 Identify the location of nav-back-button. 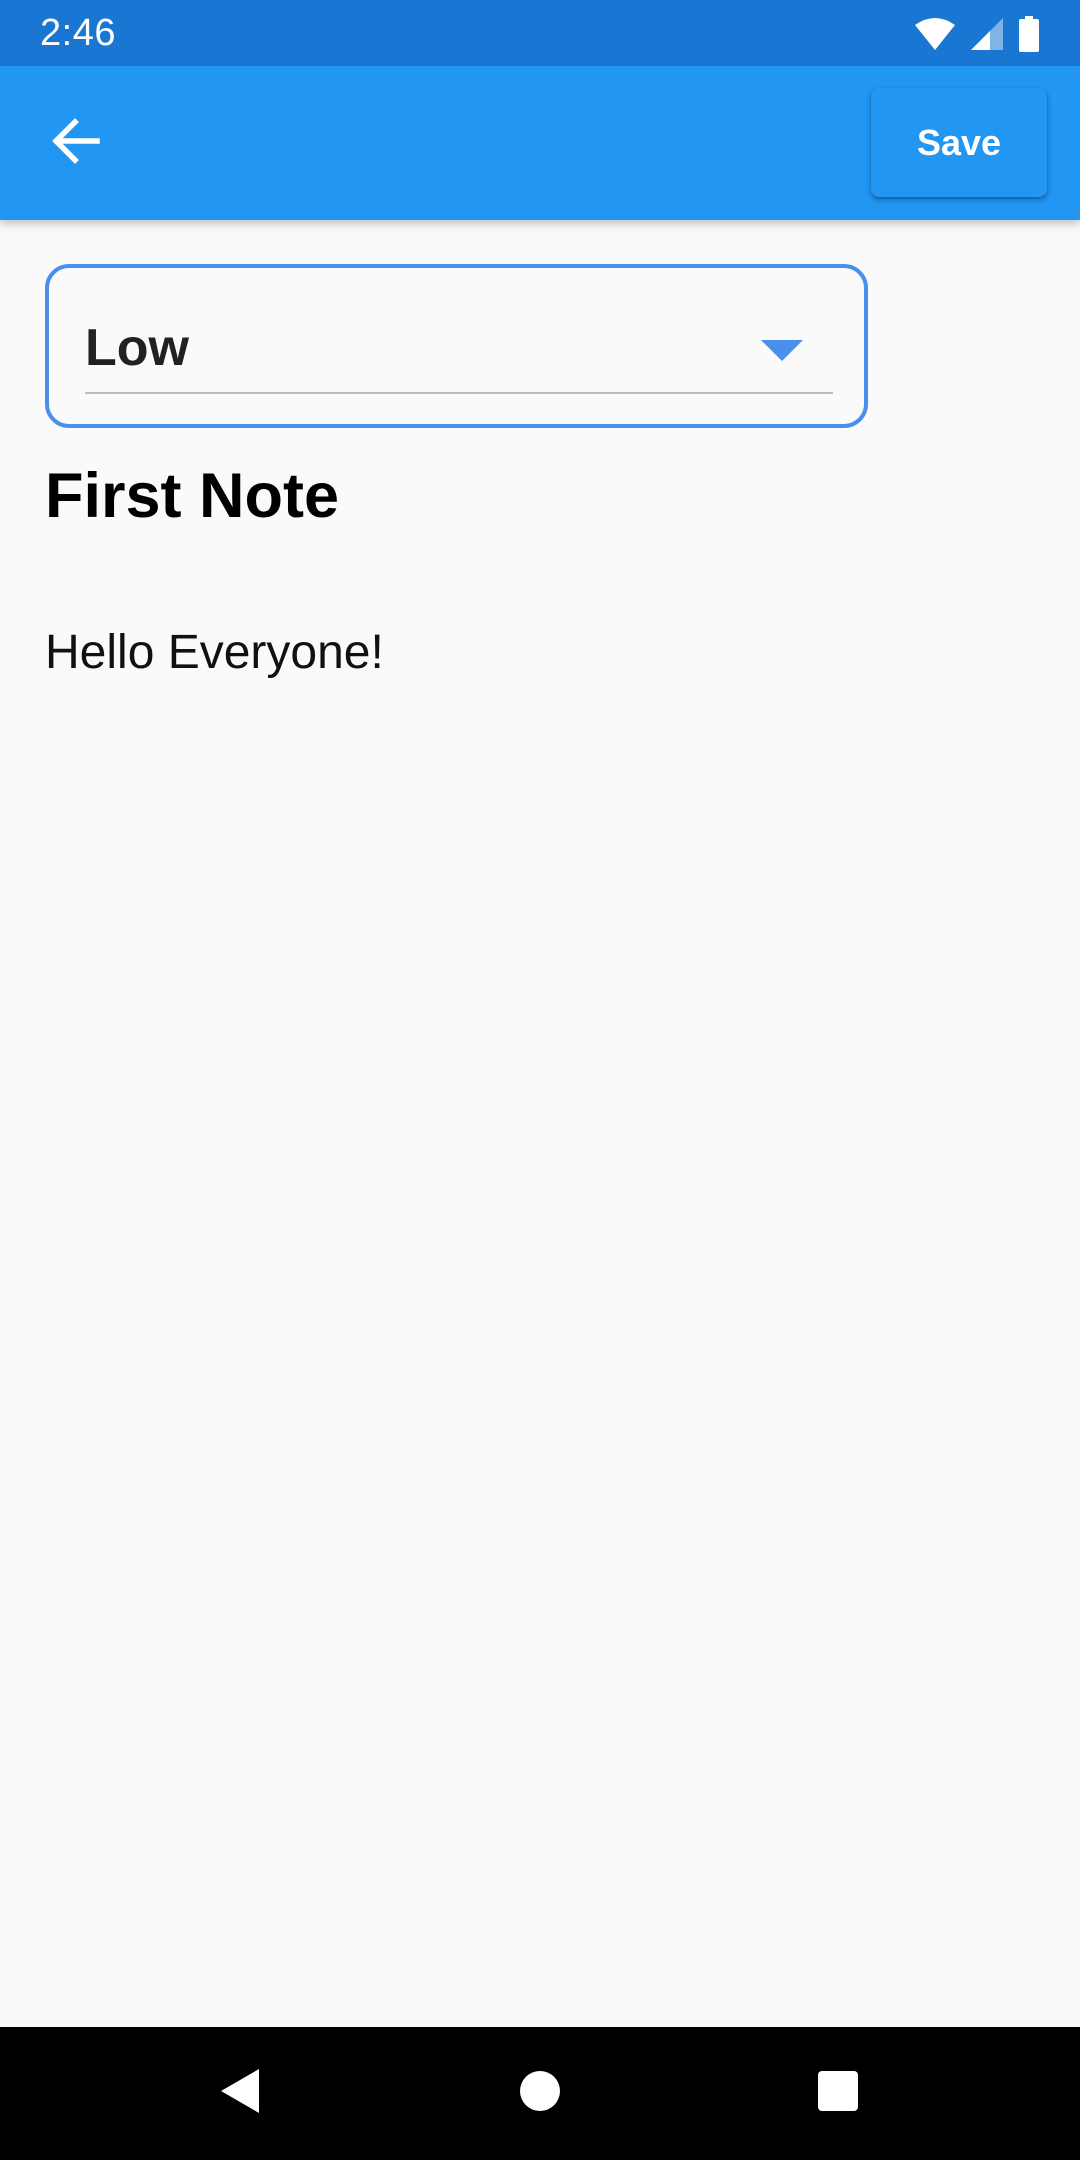
(240, 2093).